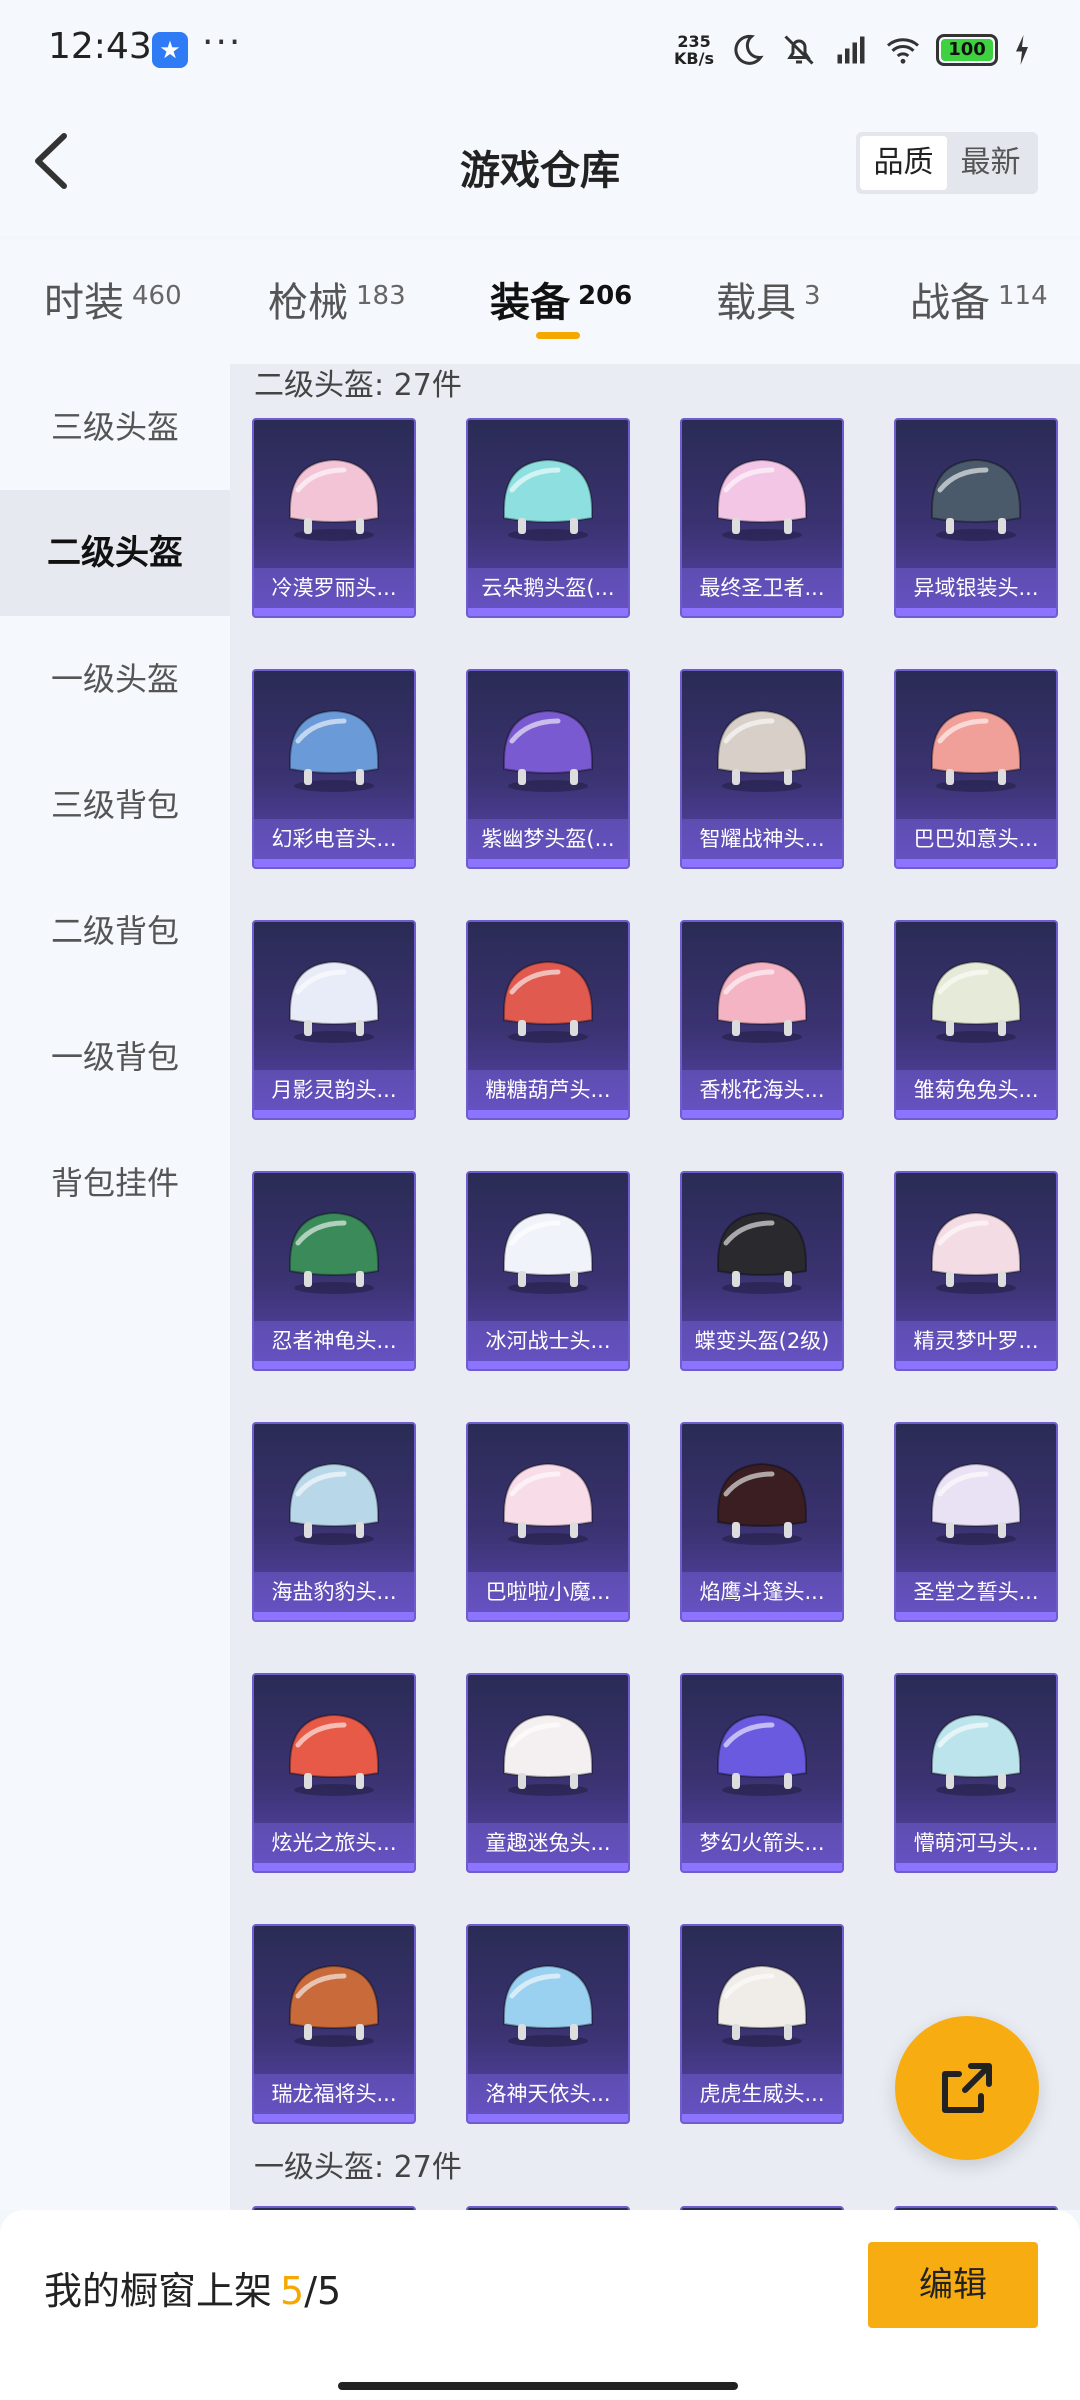 Image resolution: width=1080 pixels, height=2400 pixels. Describe the element at coordinates (812, 296) in the screenshot. I see `tab-count: 3` at that location.